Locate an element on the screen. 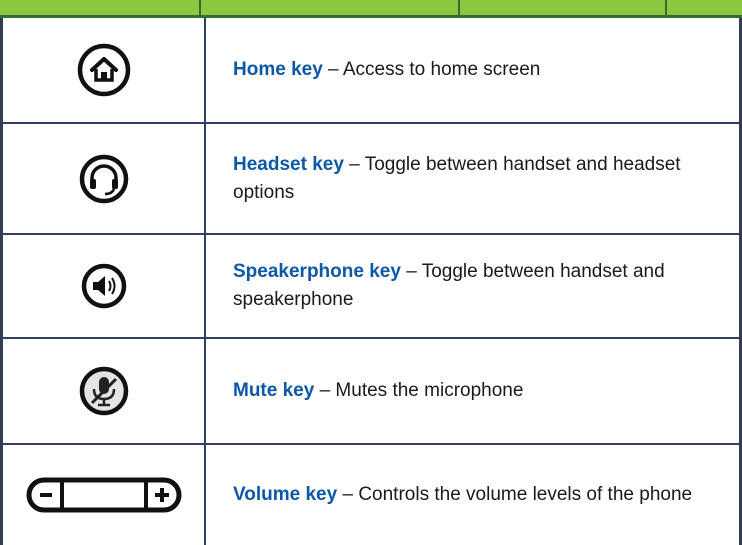  headset-icon is located at coordinates (103, 178).